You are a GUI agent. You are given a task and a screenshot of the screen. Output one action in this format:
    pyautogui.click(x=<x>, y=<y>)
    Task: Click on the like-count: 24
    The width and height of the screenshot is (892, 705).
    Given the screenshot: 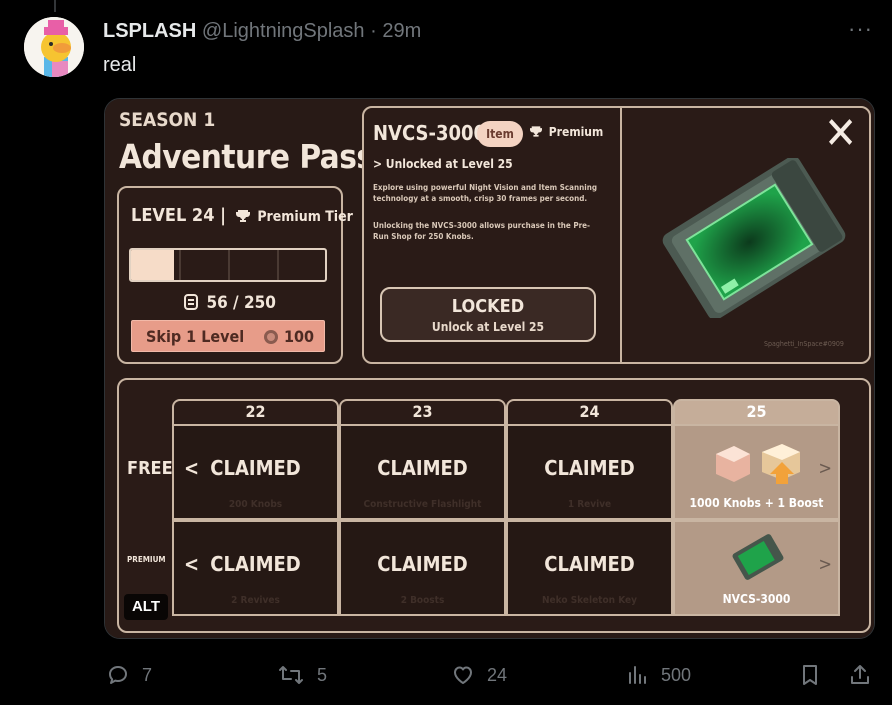 What is the action you would take?
    pyautogui.click(x=497, y=674)
    